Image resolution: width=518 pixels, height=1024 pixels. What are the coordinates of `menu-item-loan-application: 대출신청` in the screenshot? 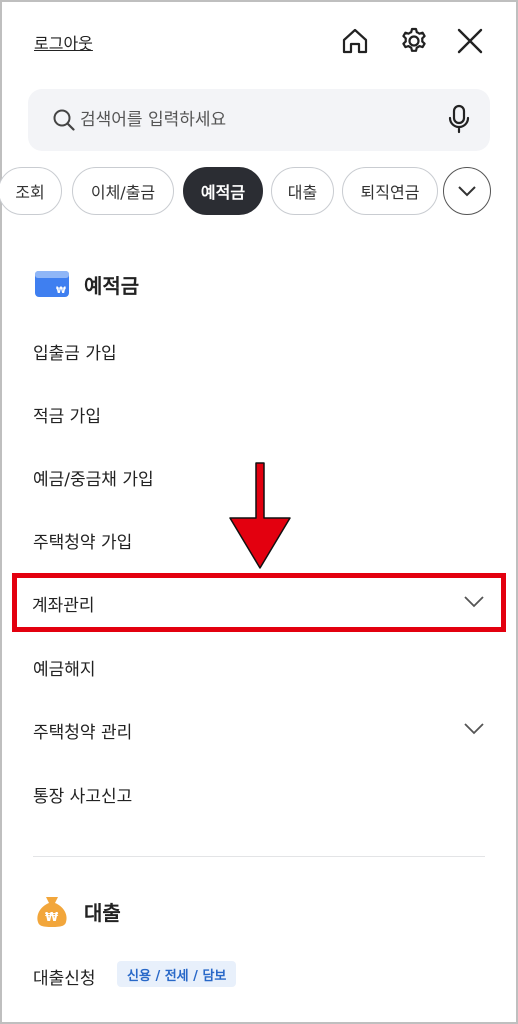 It's located at (64, 976).